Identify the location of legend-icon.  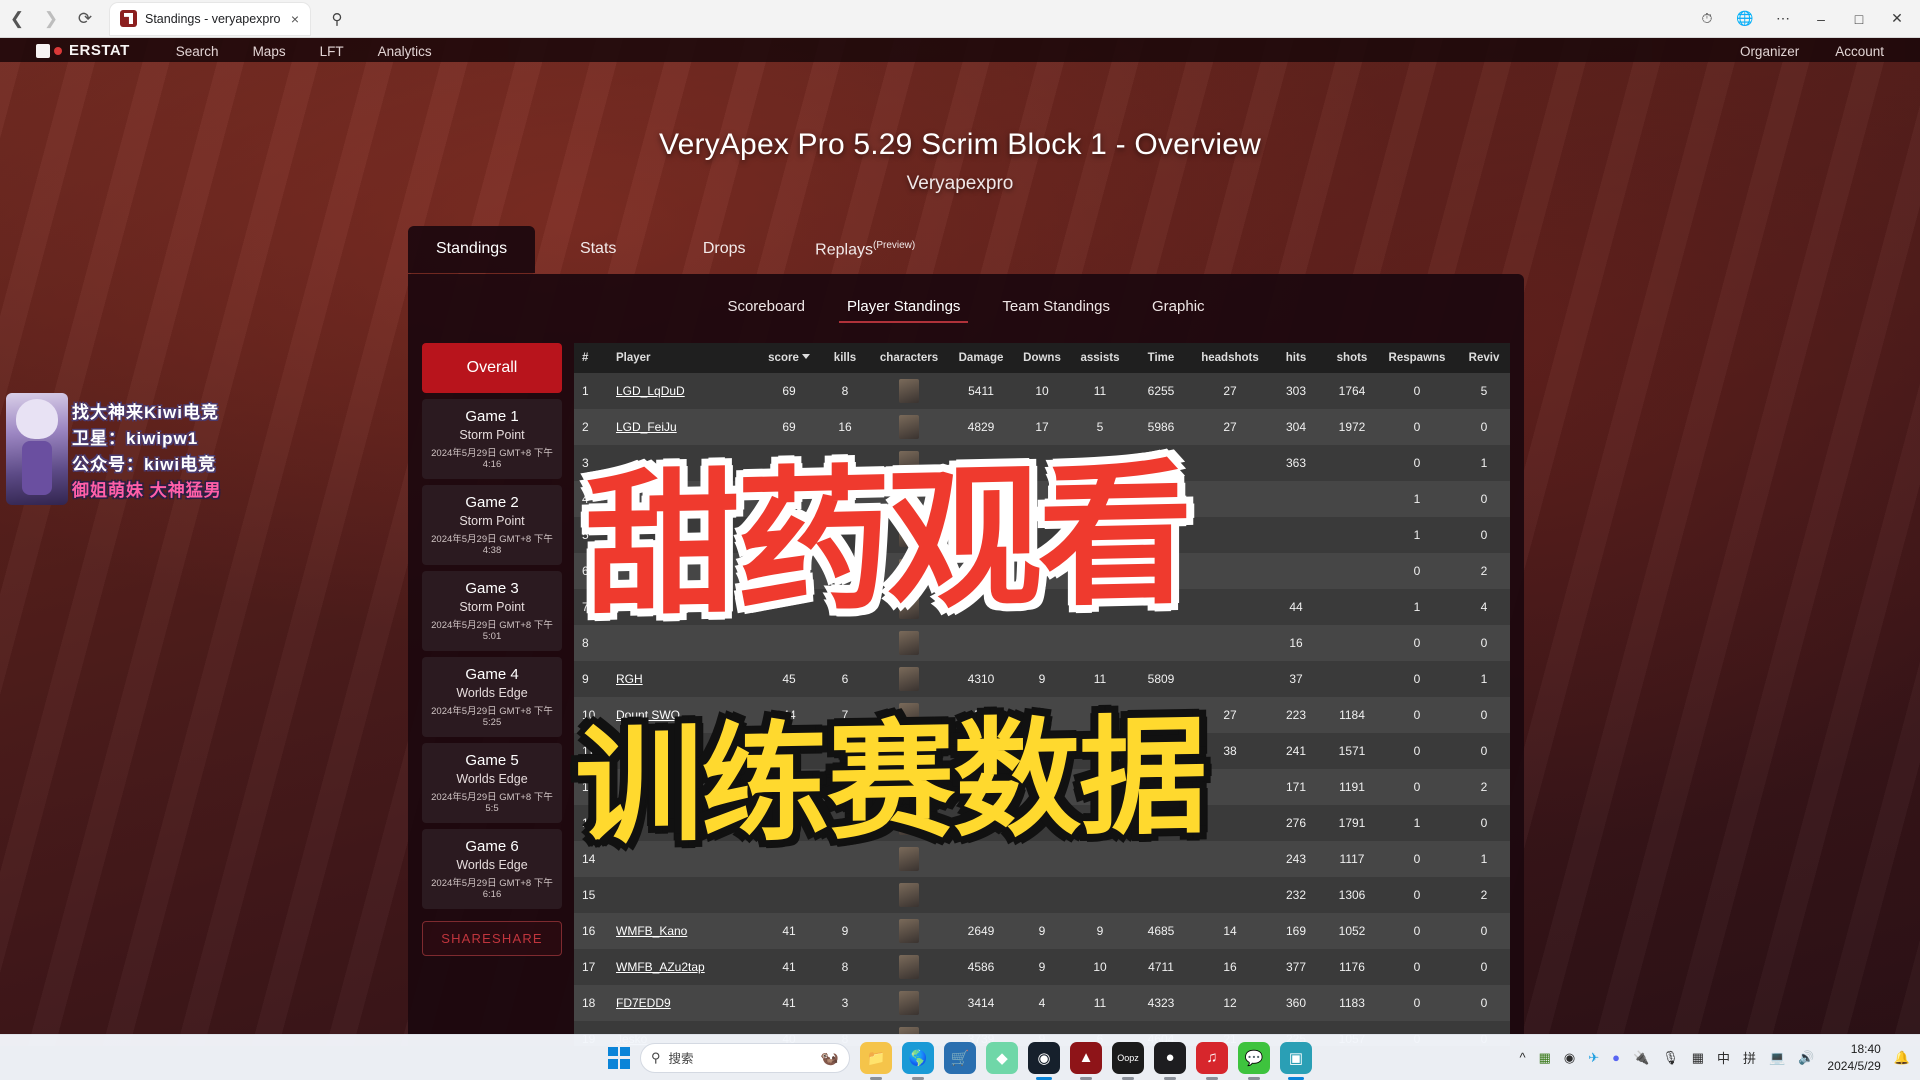
(909, 967).